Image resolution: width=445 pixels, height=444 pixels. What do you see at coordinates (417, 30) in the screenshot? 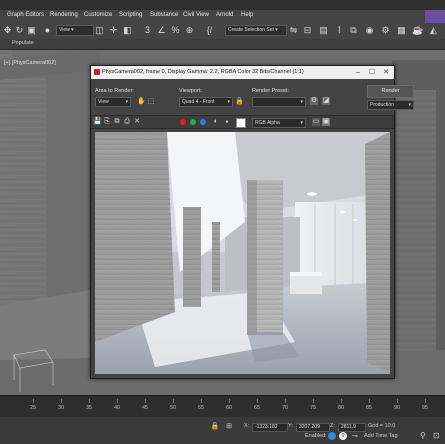
I see `render-icon: ☕` at bounding box center [417, 30].